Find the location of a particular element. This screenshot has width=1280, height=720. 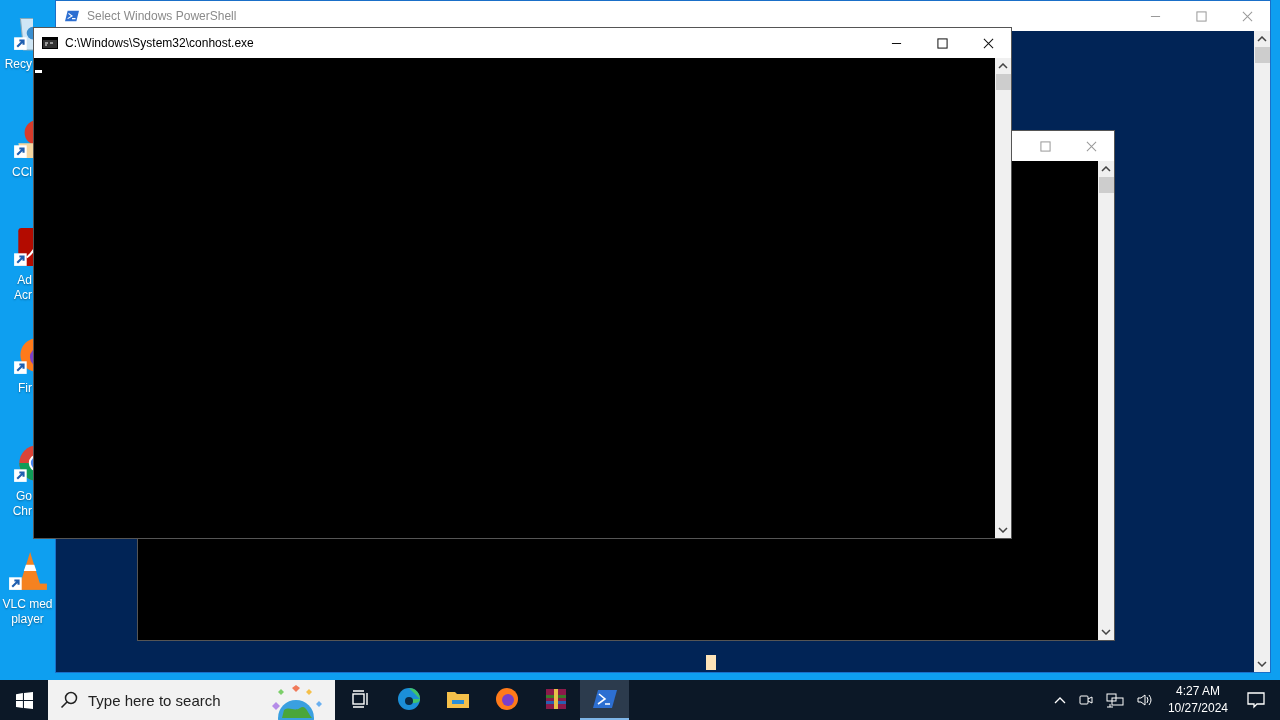

desktop-icon-label: Recy is located at coordinates (18, 64).